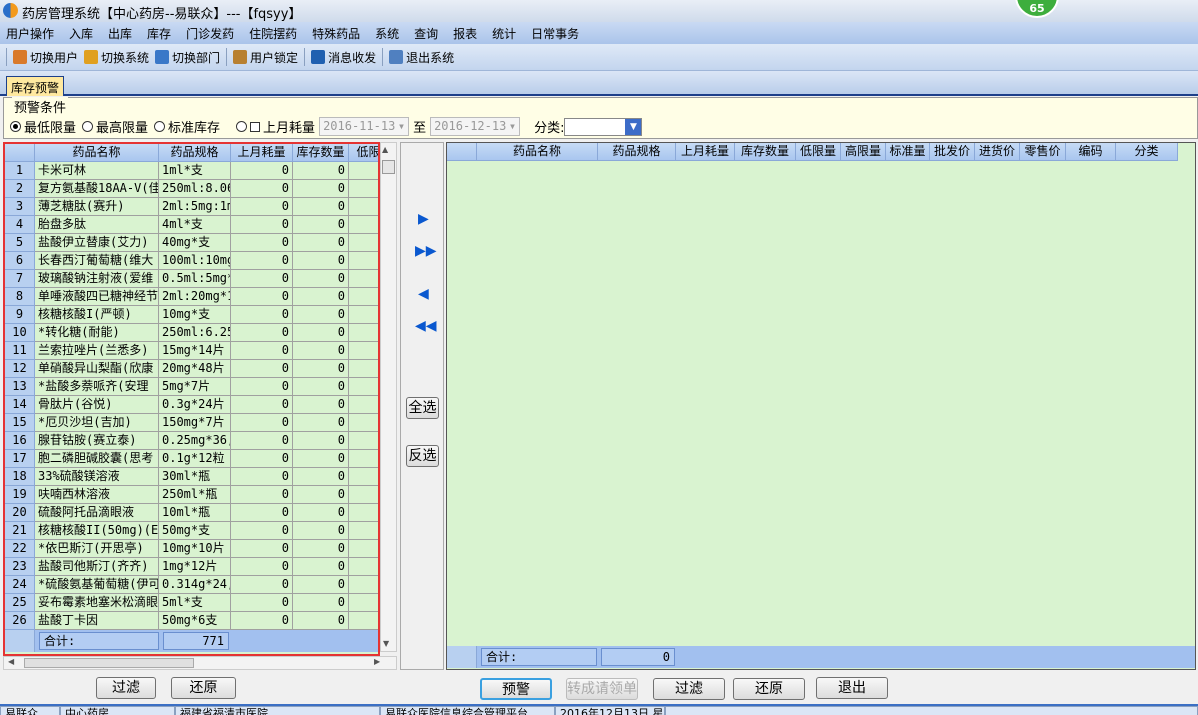  What do you see at coordinates (386, 643) in the screenshot?
I see `scroll-down-icon: ▼` at bounding box center [386, 643].